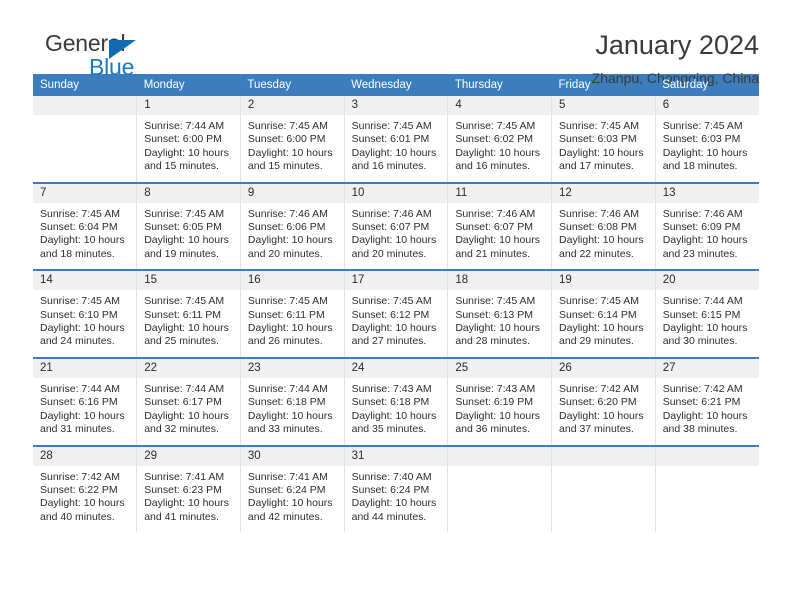  I want to click on daylight-text-cont: and 20 minutes., so click(285, 253).